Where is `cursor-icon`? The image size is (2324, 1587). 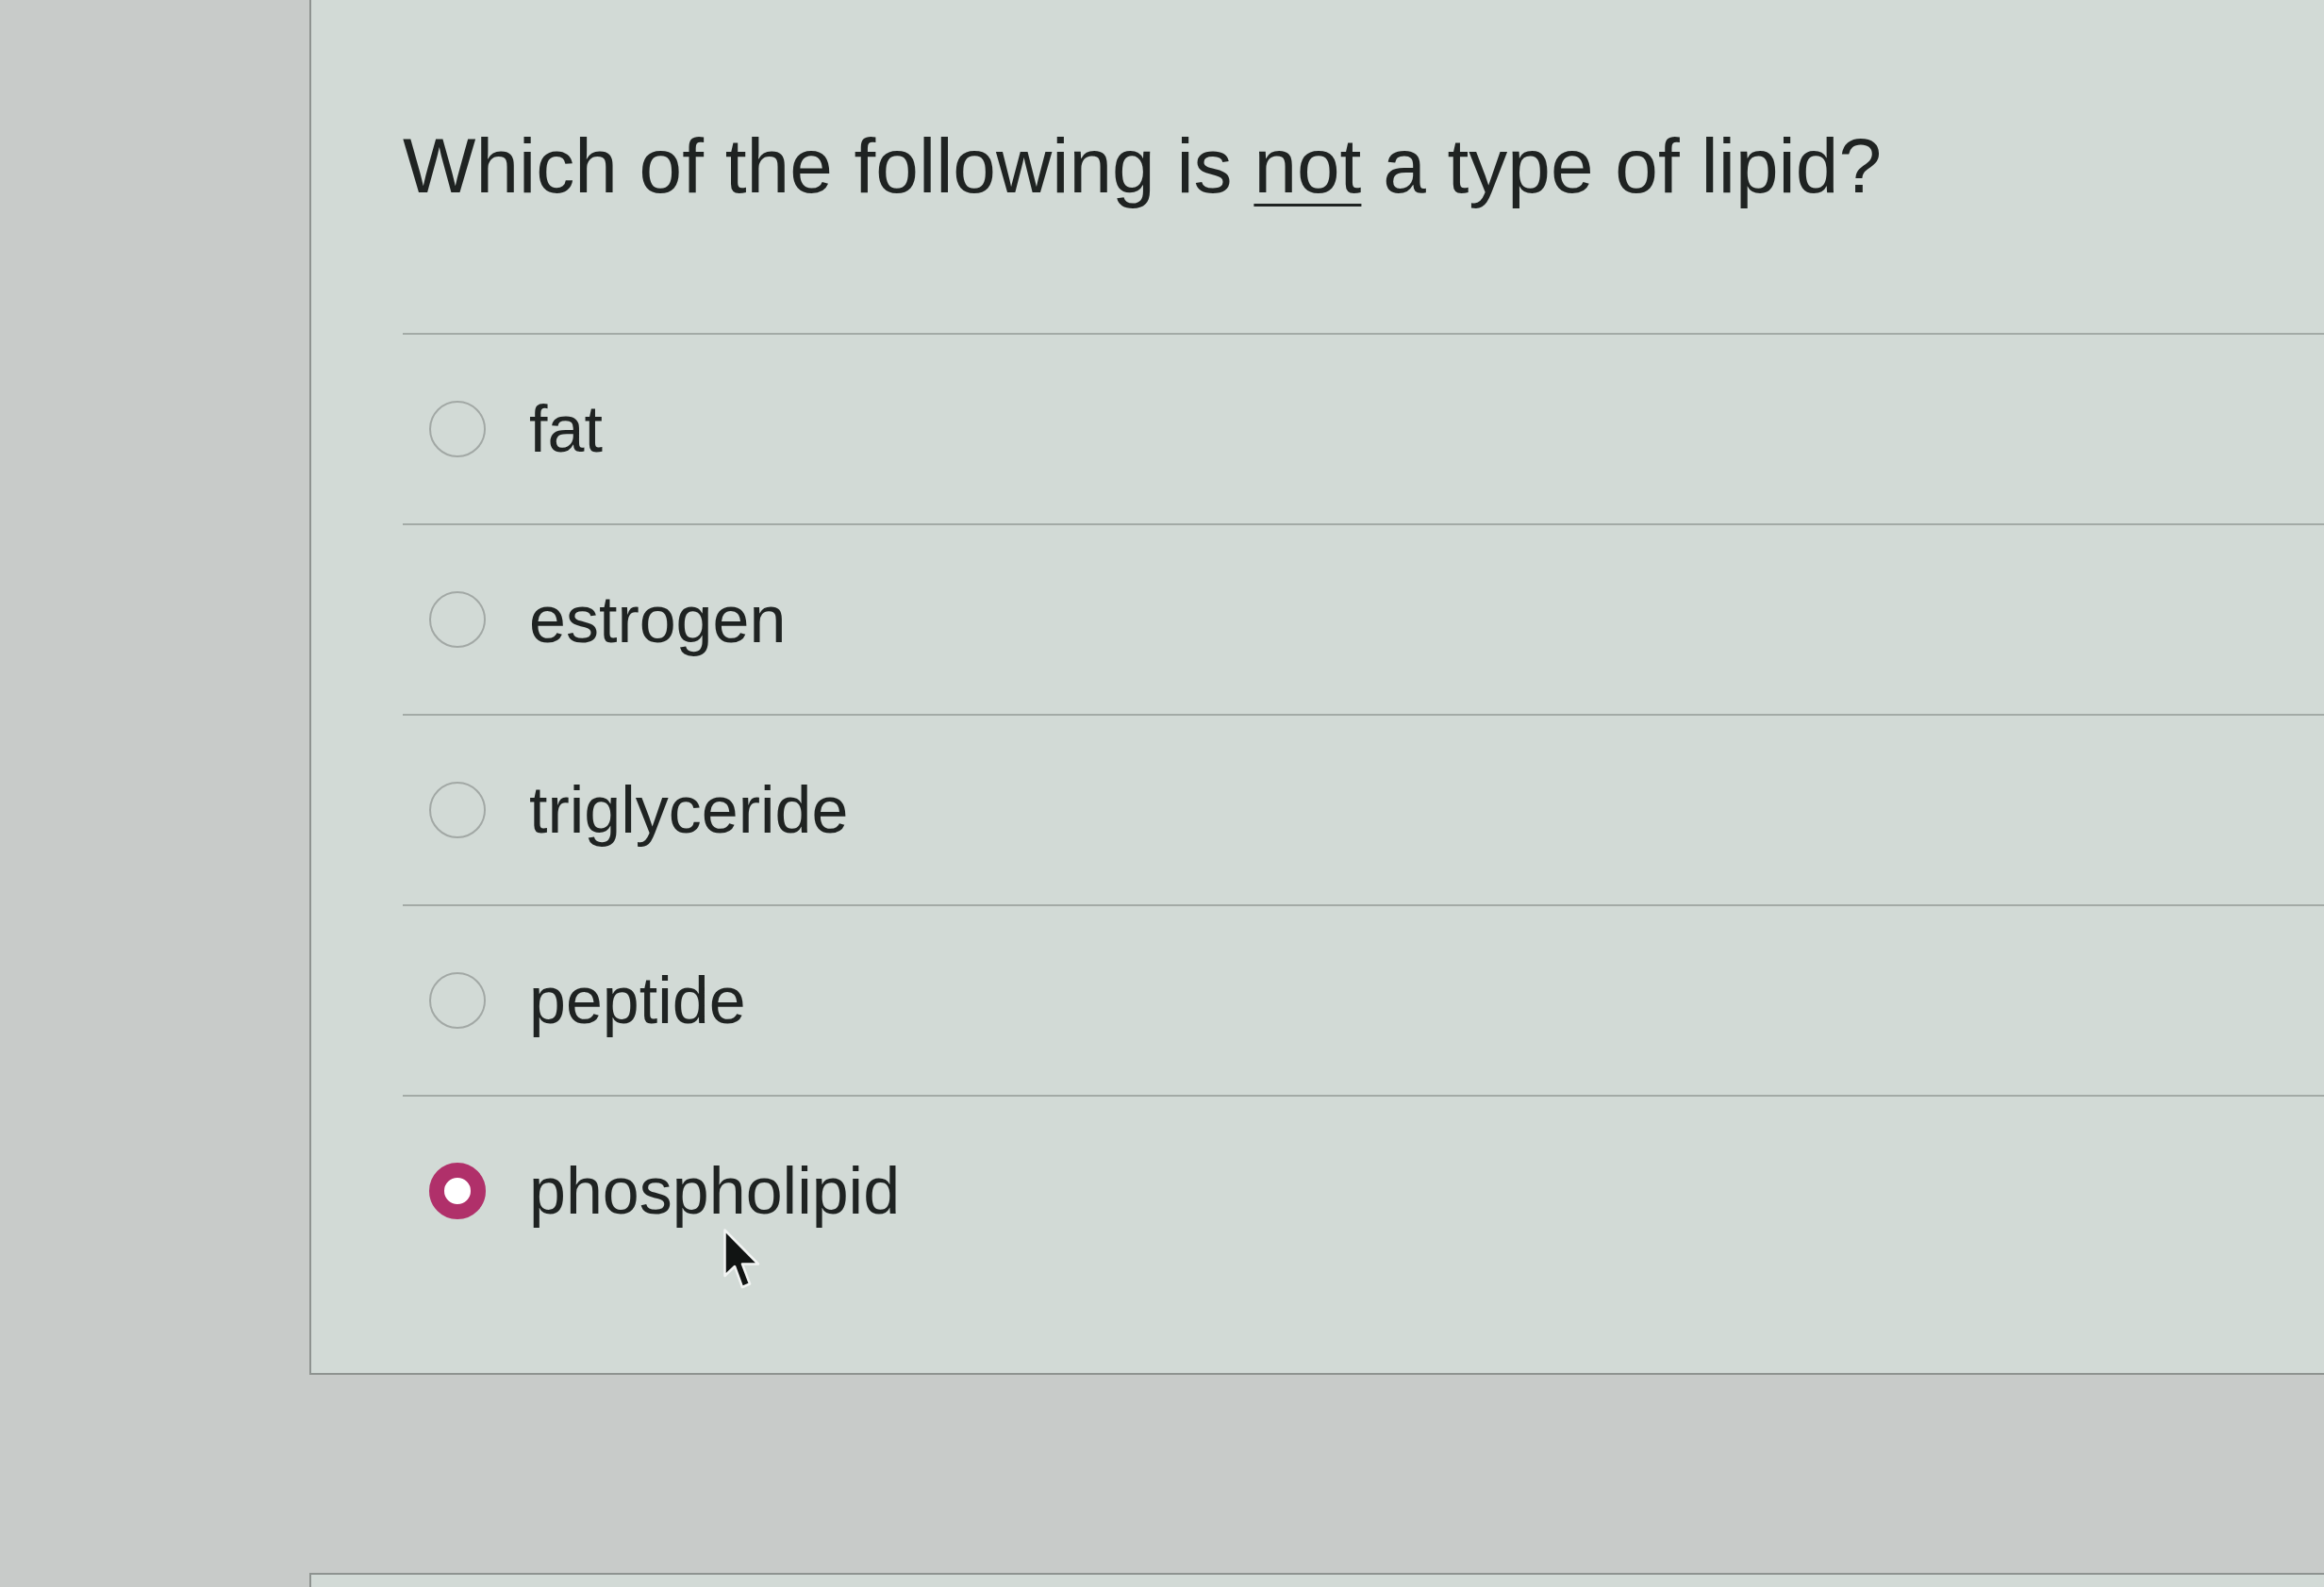 cursor-icon is located at coordinates (742, 1259).